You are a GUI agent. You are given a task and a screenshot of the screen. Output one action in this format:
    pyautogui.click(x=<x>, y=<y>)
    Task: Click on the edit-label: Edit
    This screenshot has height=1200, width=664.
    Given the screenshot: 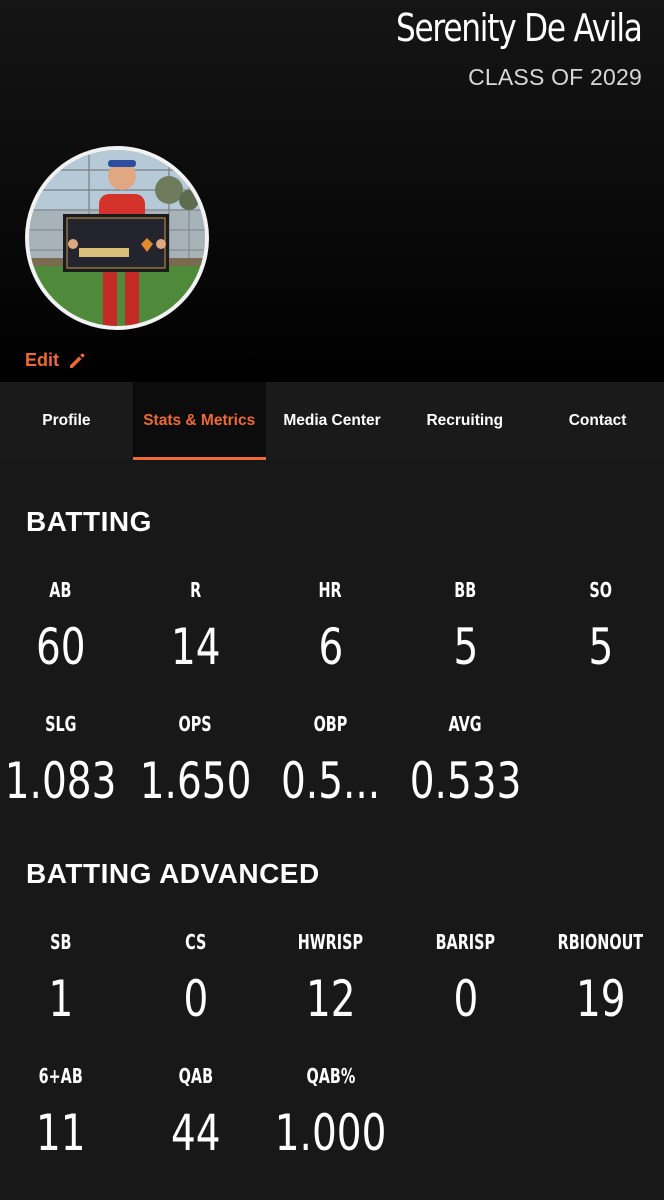 What is the action you would take?
    pyautogui.click(x=42, y=360)
    